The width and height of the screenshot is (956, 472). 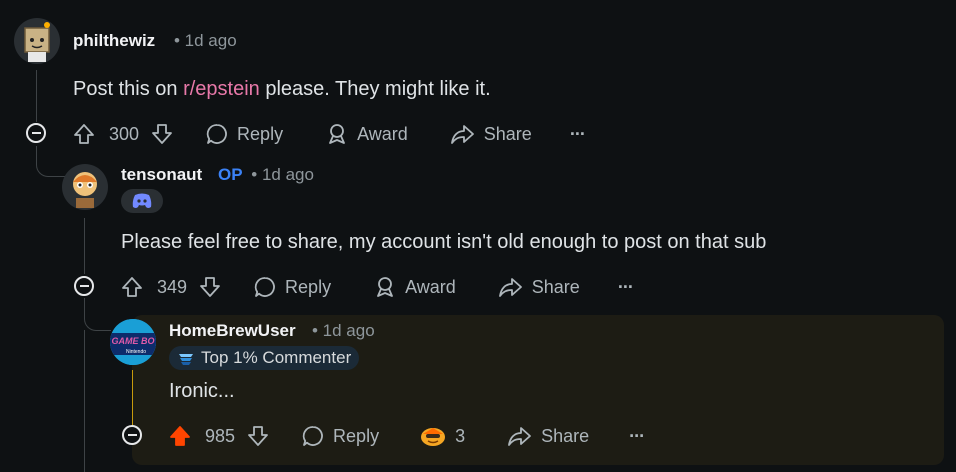 I want to click on comment-author: philthewiz, so click(x=114, y=41).